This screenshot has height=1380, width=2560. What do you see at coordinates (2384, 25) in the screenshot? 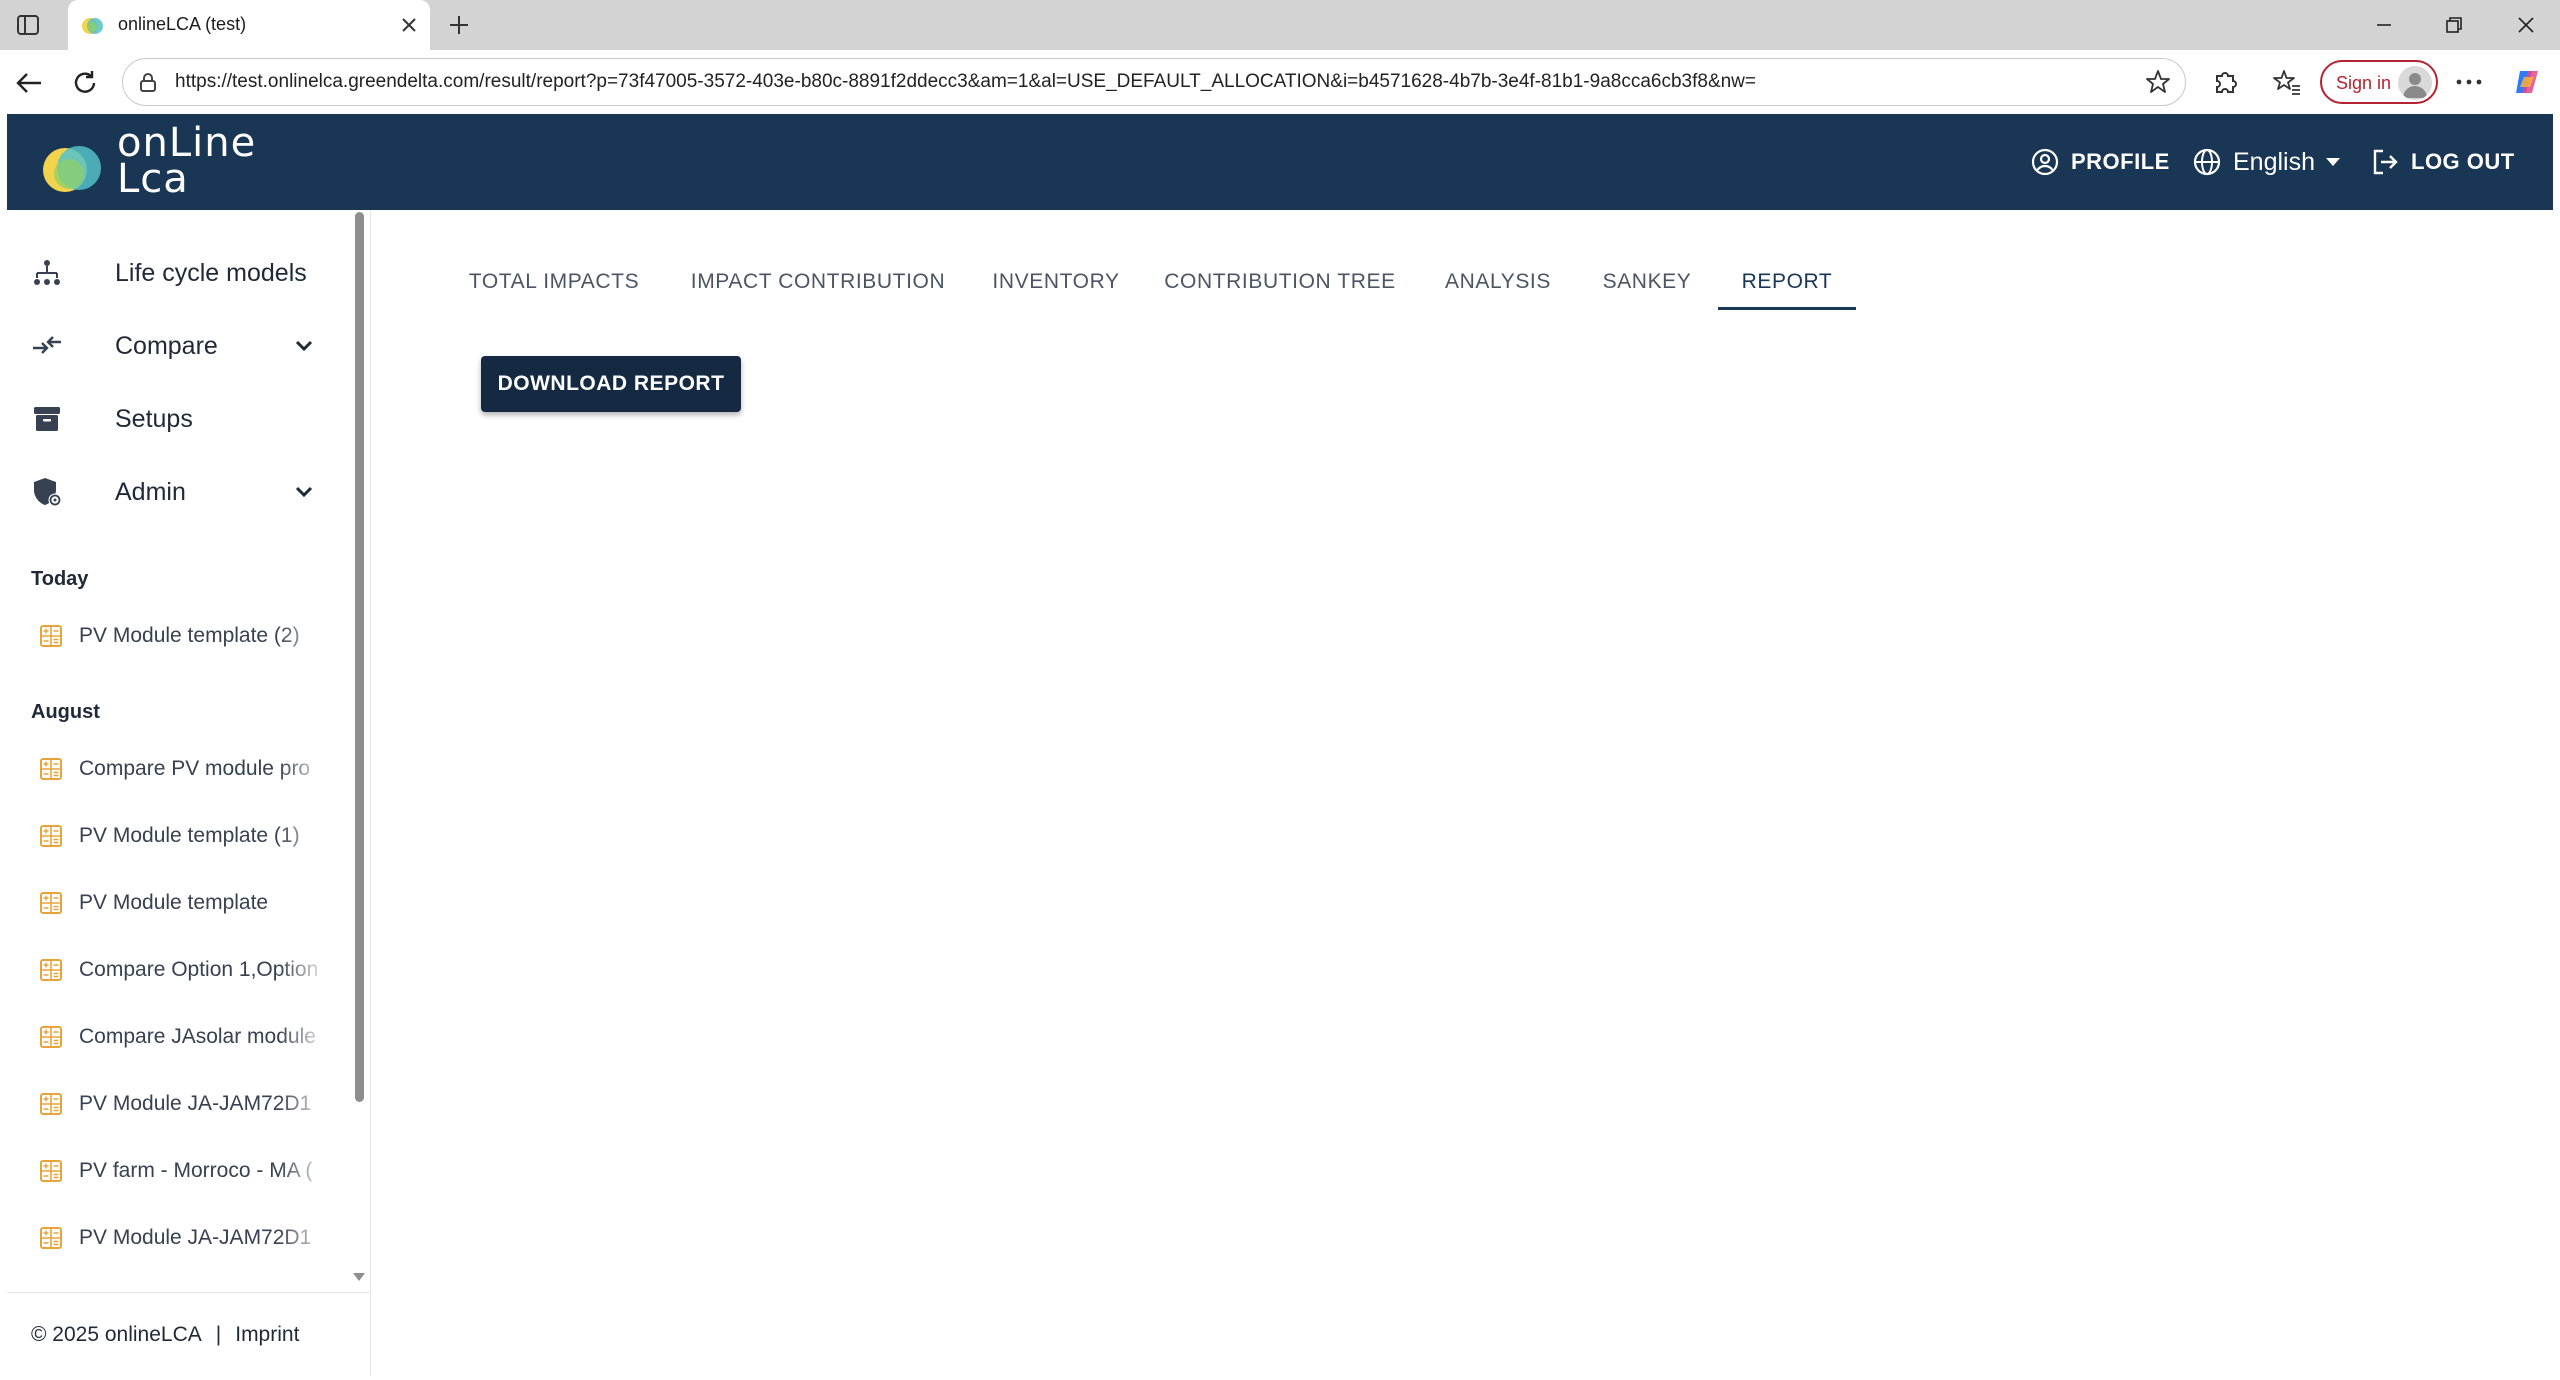
I see `minimize-window-icon` at bounding box center [2384, 25].